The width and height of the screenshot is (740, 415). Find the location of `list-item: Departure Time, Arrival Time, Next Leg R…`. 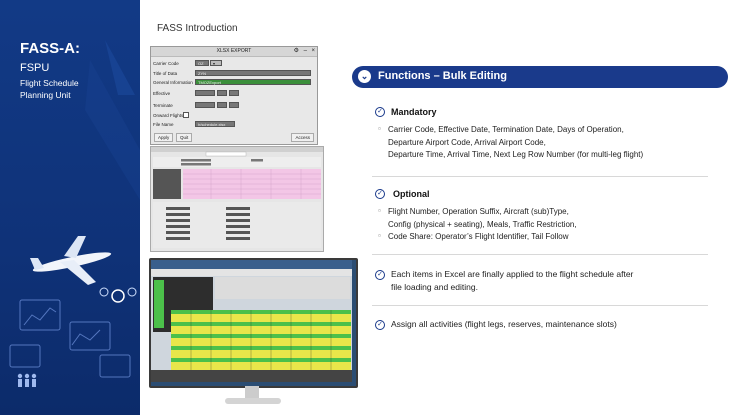

list-item: Departure Time, Arrival Time, Next Leg R… is located at coordinates (516, 154).